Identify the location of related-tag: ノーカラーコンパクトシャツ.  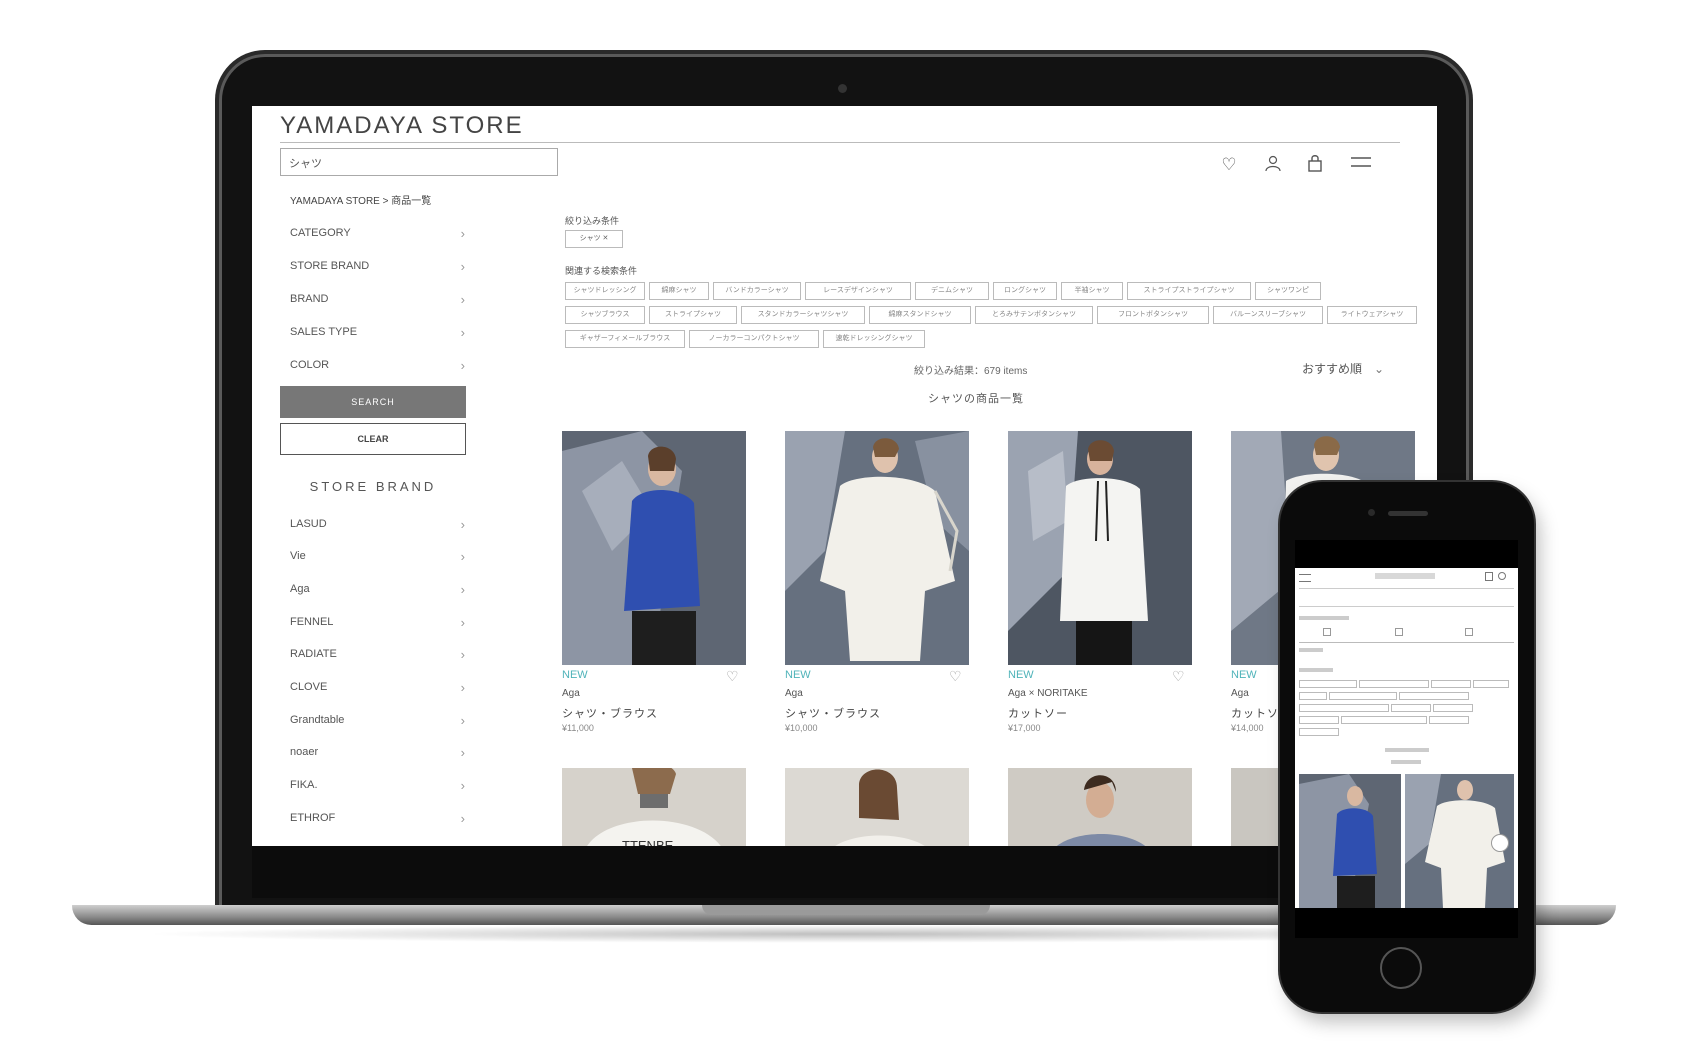
(754, 339).